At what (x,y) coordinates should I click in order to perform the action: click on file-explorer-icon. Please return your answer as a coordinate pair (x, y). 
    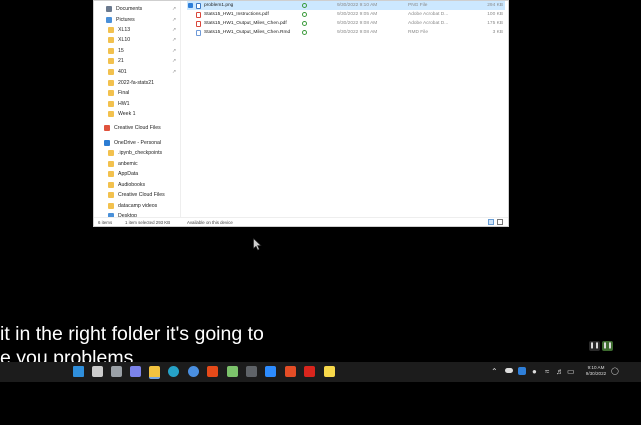
    Looking at the image, I should click on (154, 372).